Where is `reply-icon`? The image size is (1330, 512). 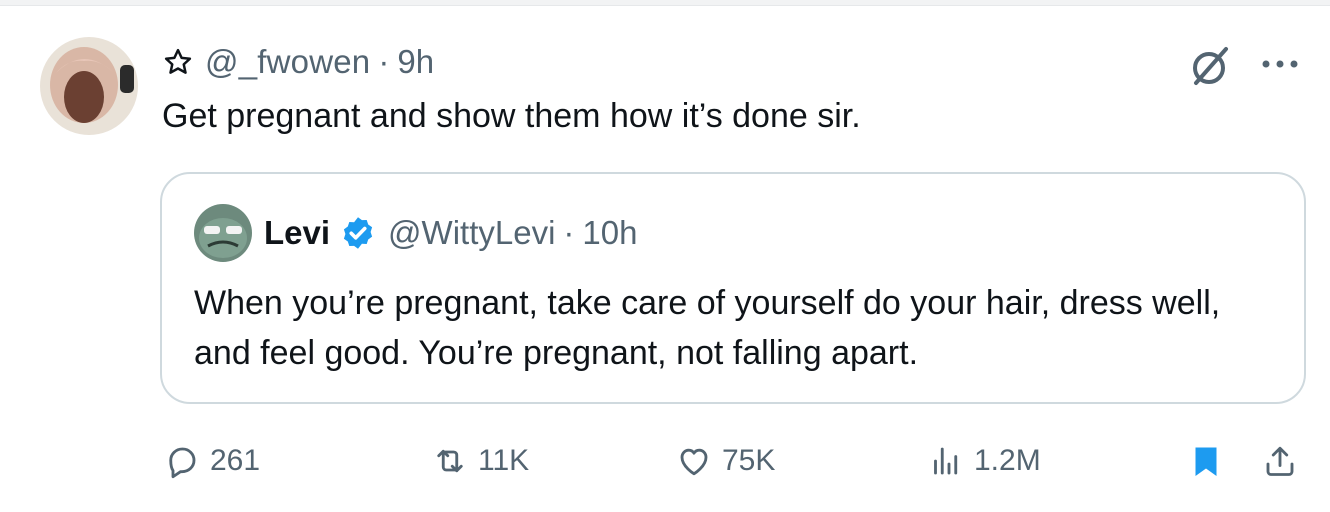 reply-icon is located at coordinates (182, 463).